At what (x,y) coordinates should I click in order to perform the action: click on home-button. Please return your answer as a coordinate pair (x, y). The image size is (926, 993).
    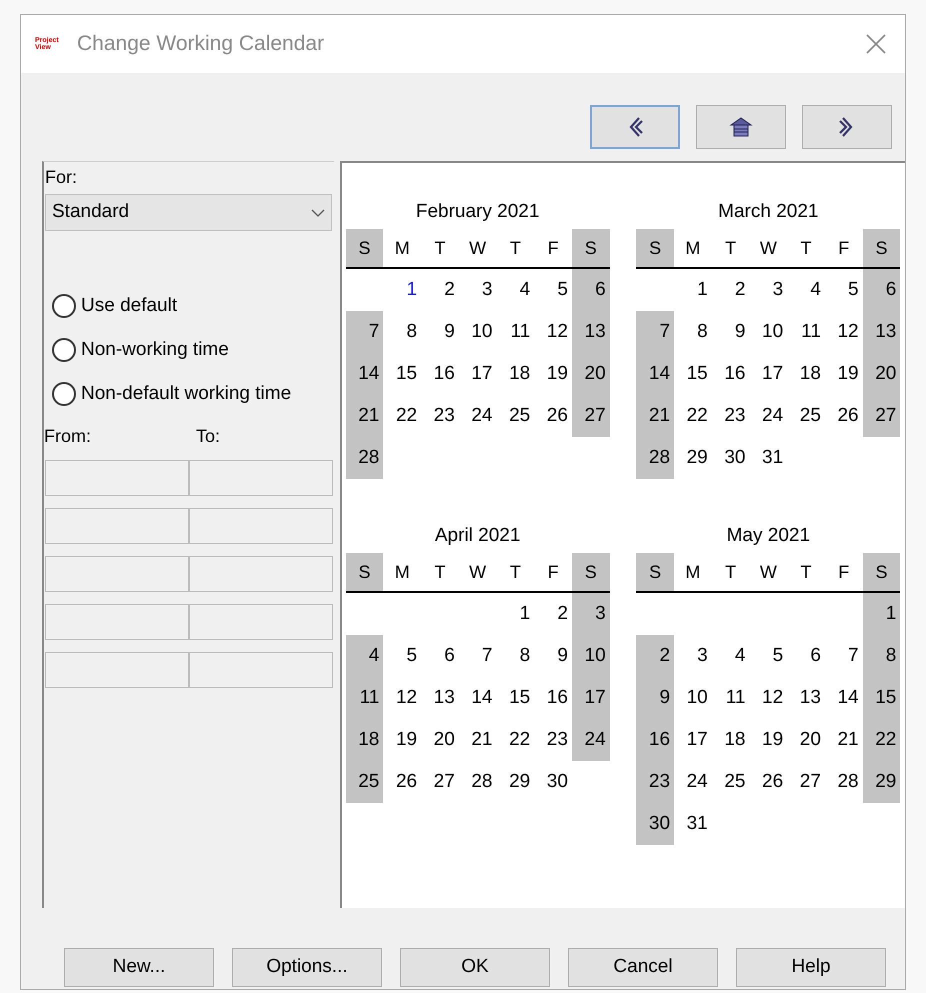
    Looking at the image, I should click on (741, 127).